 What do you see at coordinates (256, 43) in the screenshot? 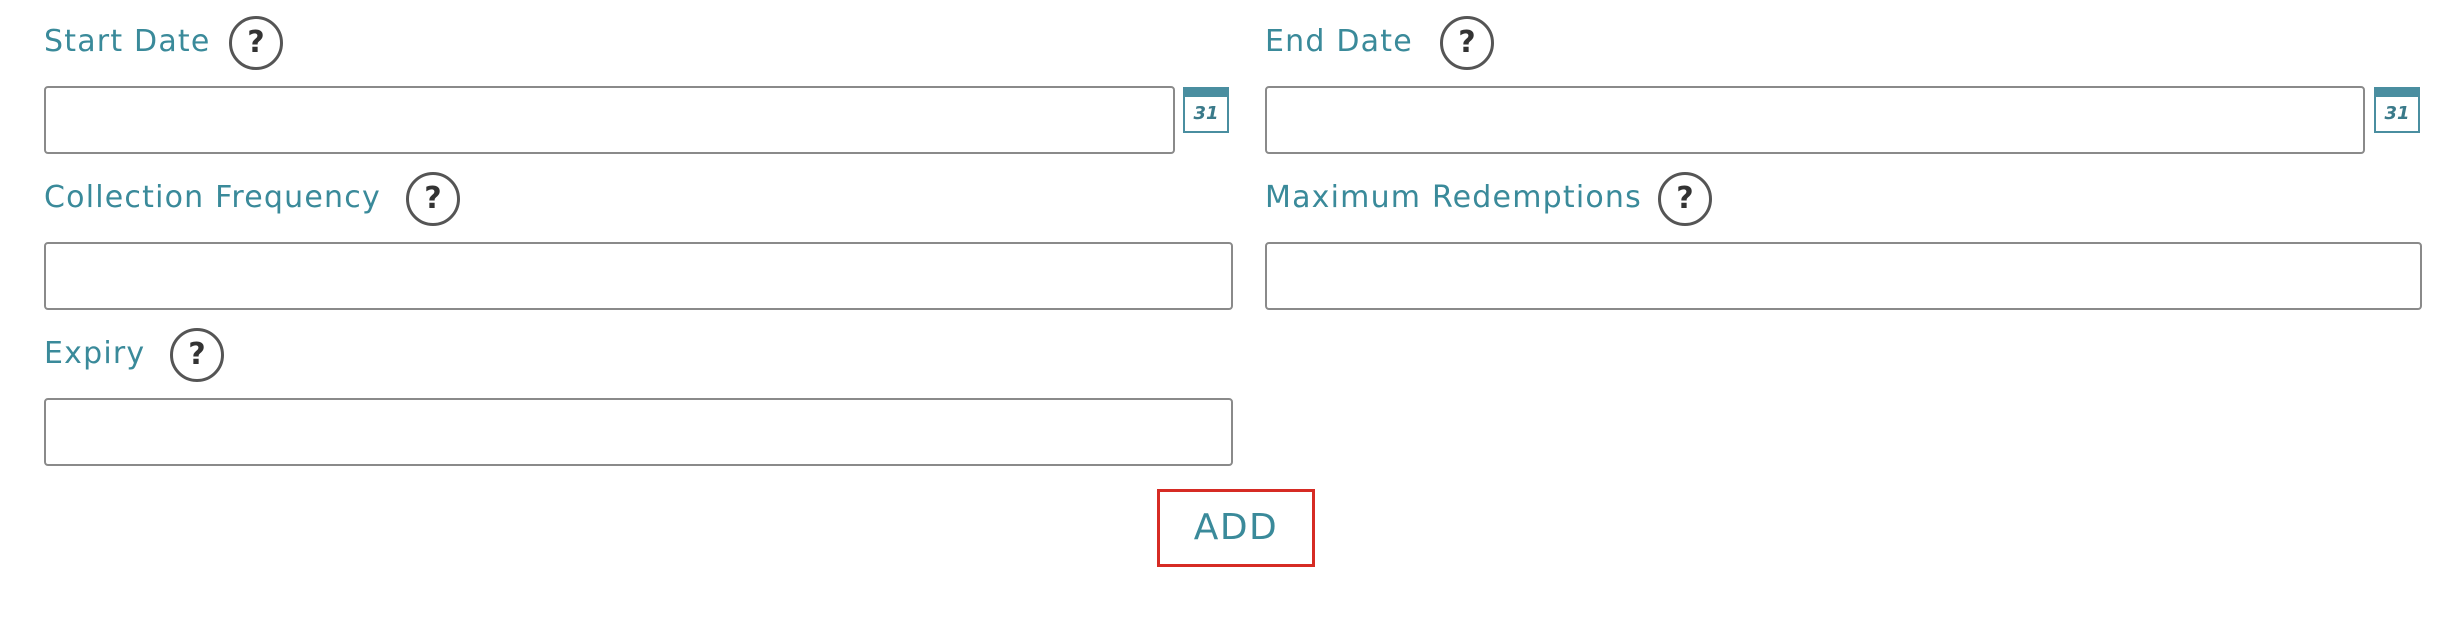
I see `start-date-help-icon: ?` at bounding box center [256, 43].